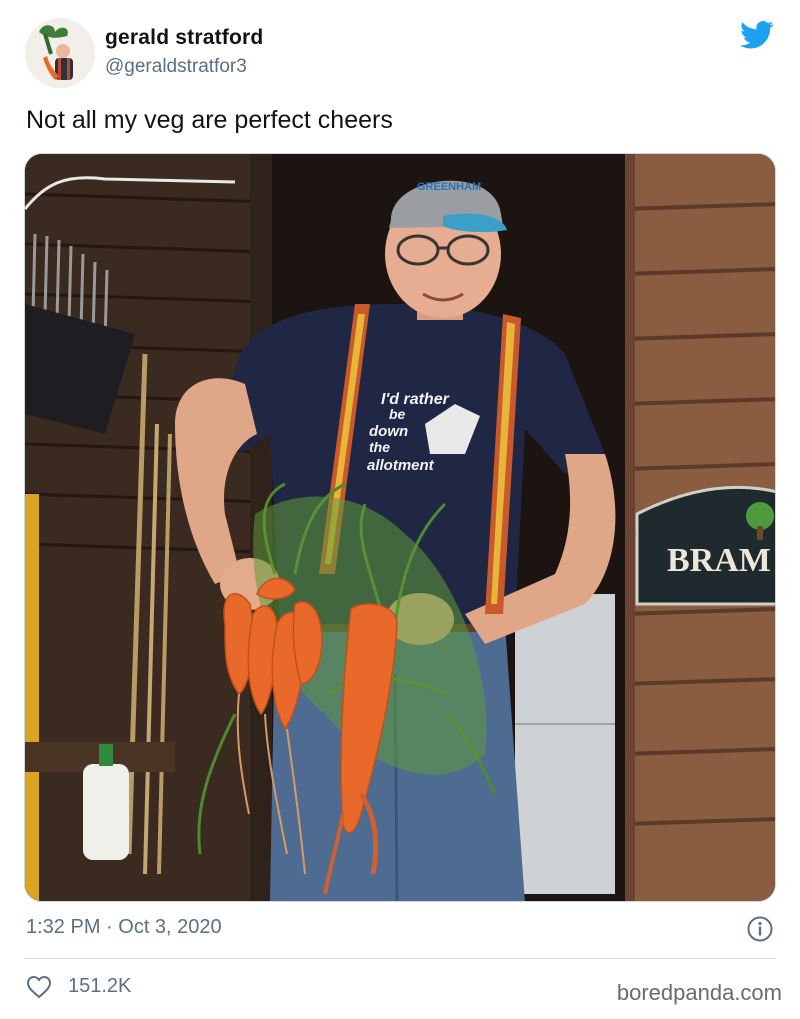 This screenshot has width=800, height=1019. I want to click on sign-text: BRAM, so click(719, 560).